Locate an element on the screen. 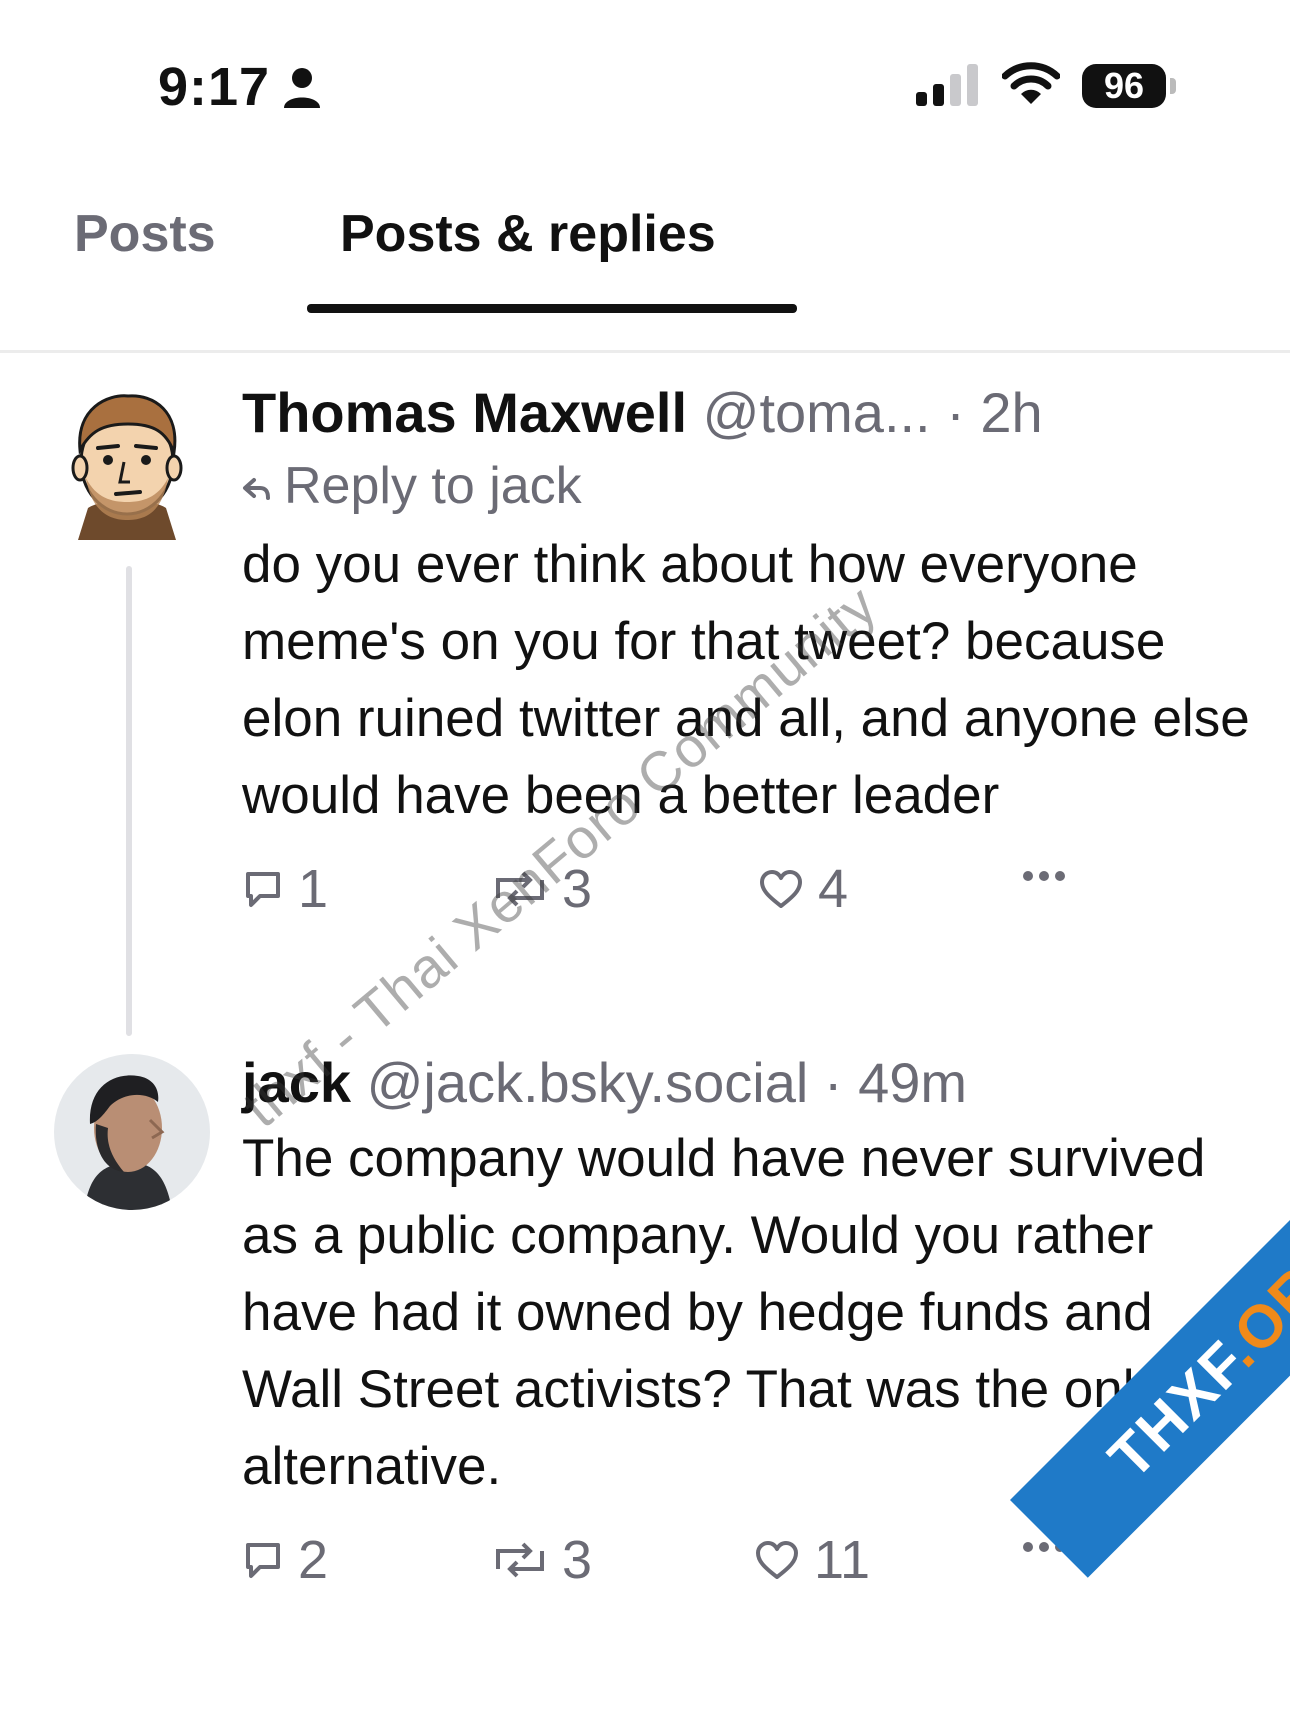  active-tab-indicator is located at coordinates (552, 308).